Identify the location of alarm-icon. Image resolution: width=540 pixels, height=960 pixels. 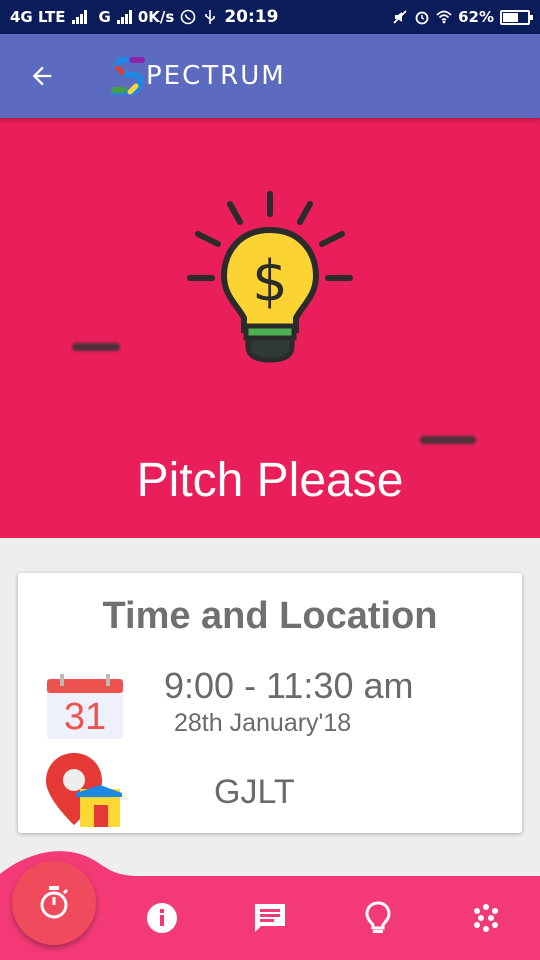
(422, 18).